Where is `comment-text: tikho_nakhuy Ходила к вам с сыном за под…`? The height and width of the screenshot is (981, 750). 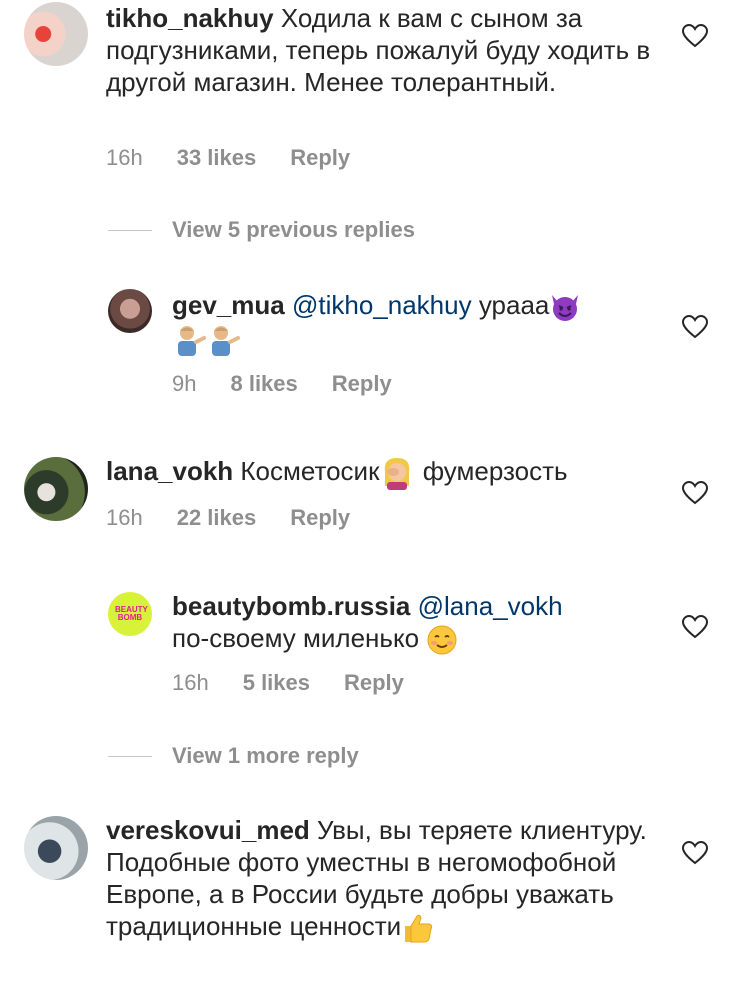
comment-text: tikho_nakhuy Ходила к вам с сыном за под… is located at coordinates (386, 50).